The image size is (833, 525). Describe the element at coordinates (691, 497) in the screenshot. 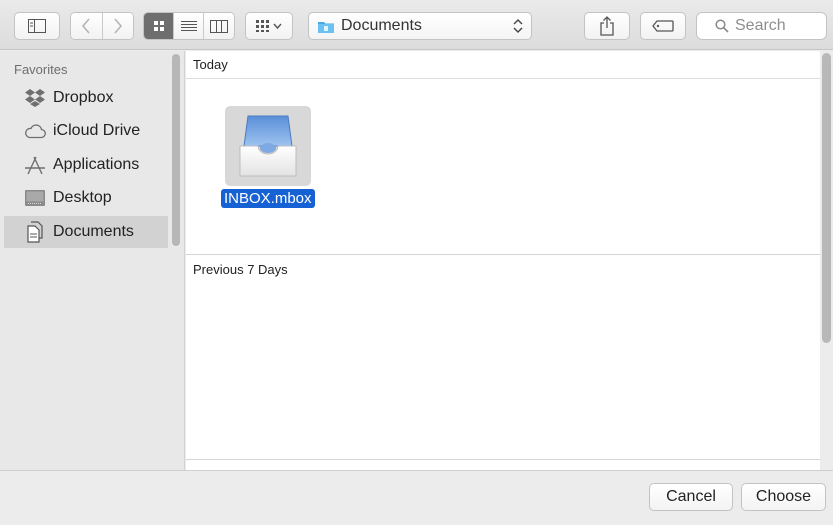

I see `cancel-button: Cancel` at that location.